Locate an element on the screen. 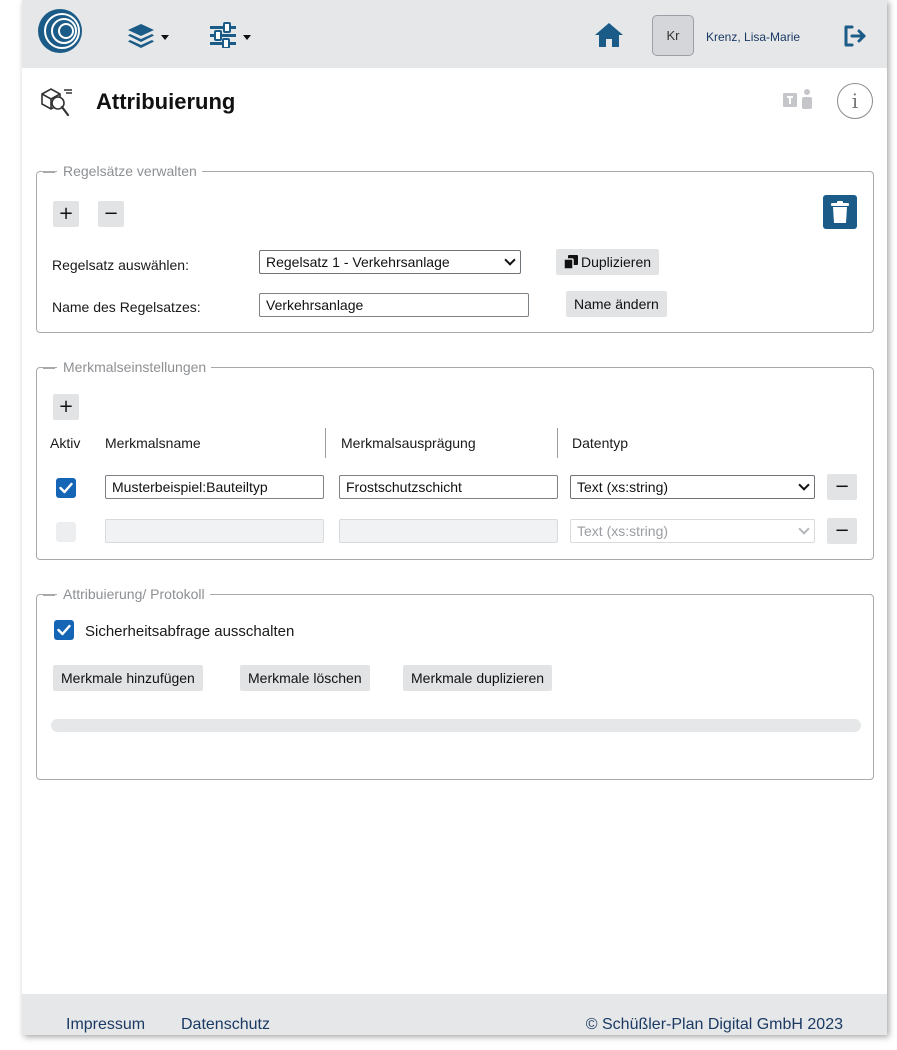  avatar-initials: Kr is located at coordinates (673, 35).